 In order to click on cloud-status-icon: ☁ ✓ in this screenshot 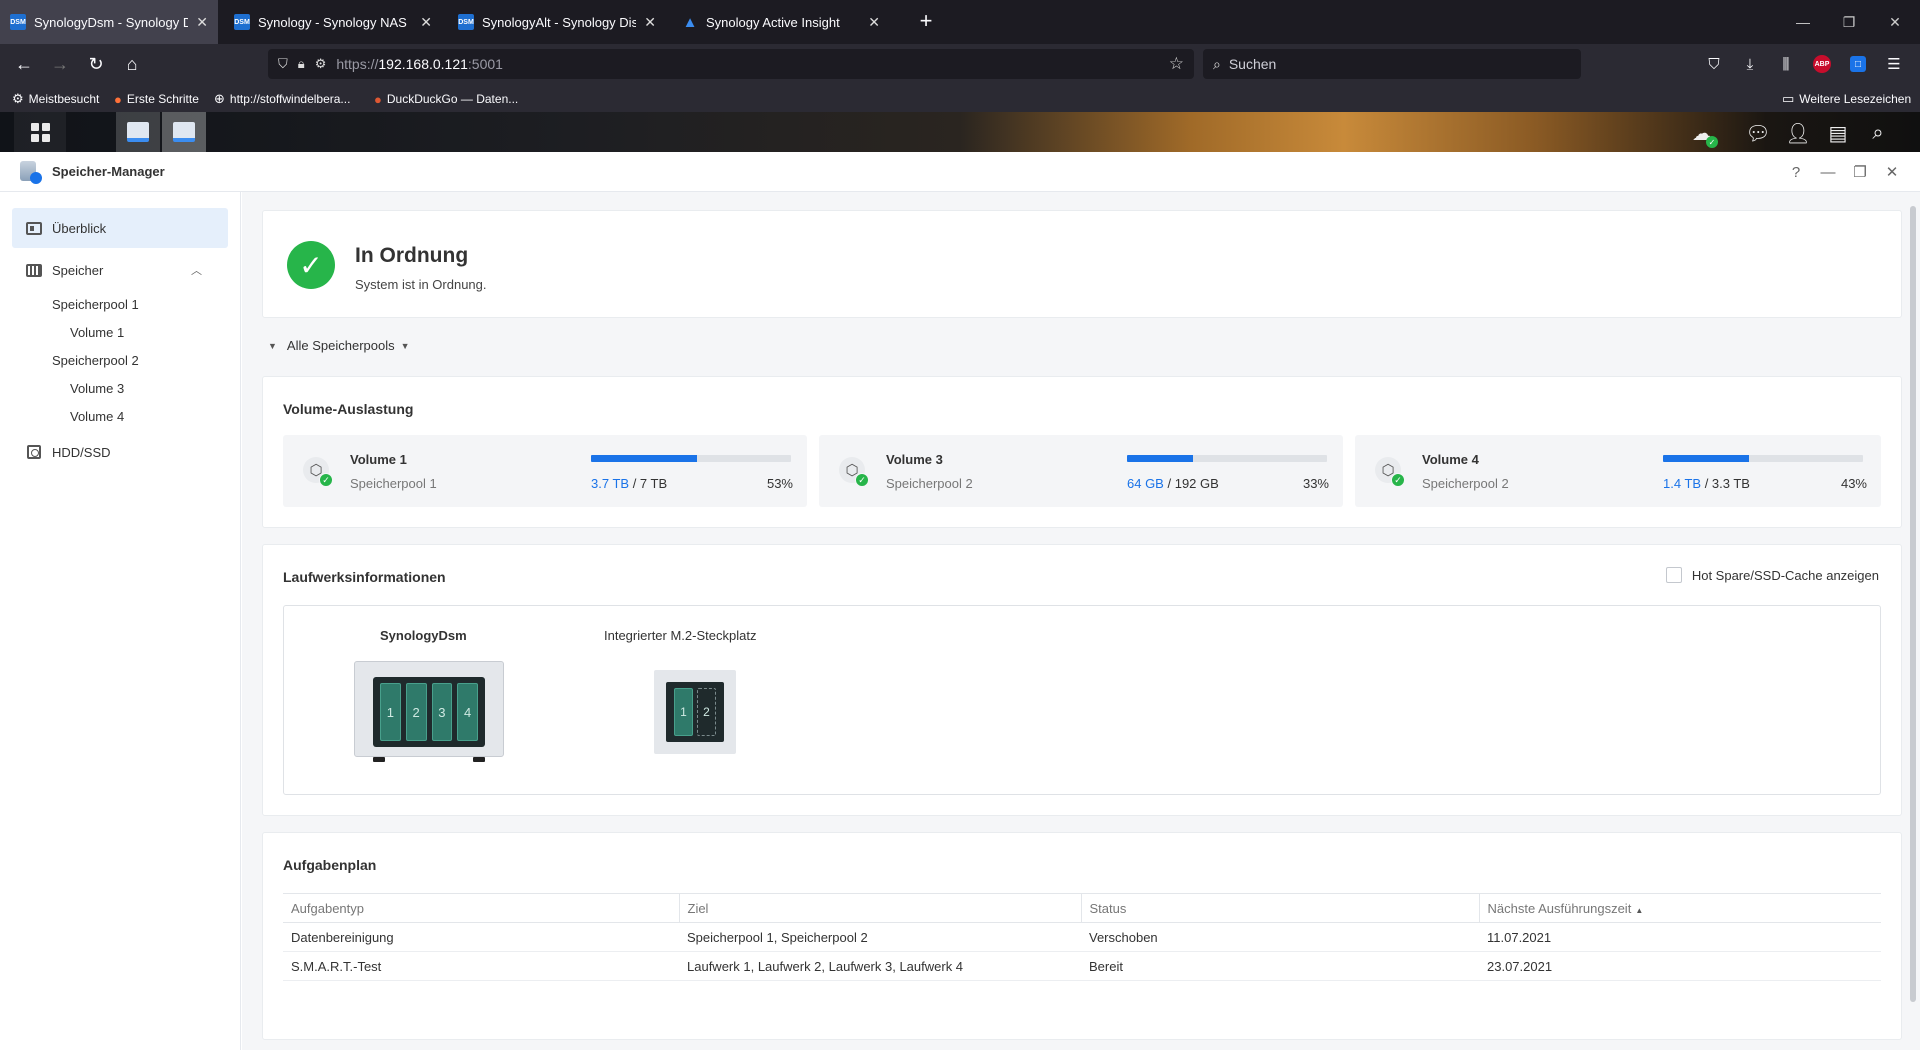, I will do `click(1703, 134)`.